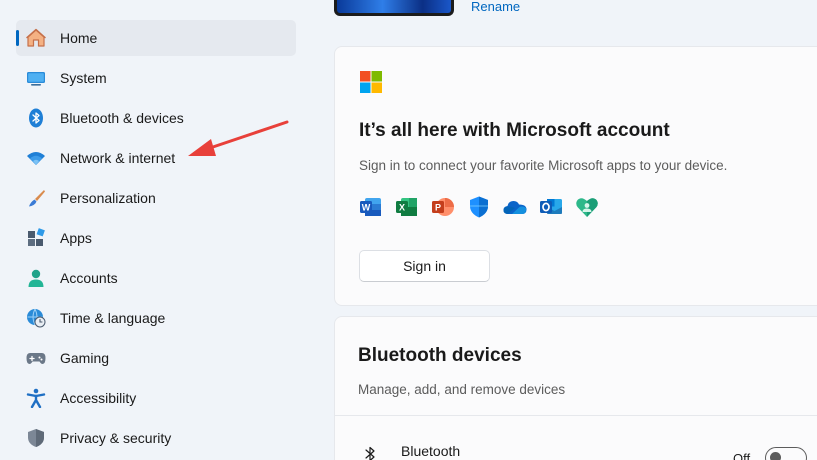 The height and width of the screenshot is (460, 817). I want to click on bluetooth-card-title: Bluetooth devices, so click(440, 355).